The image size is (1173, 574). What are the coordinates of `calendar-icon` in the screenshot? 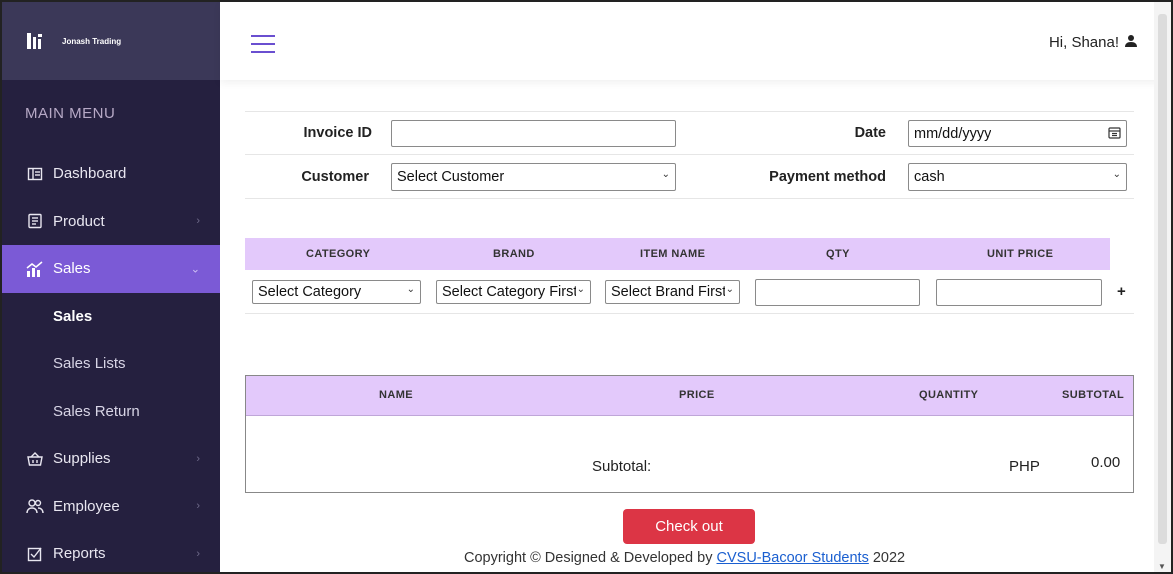 It's located at (1114, 134).